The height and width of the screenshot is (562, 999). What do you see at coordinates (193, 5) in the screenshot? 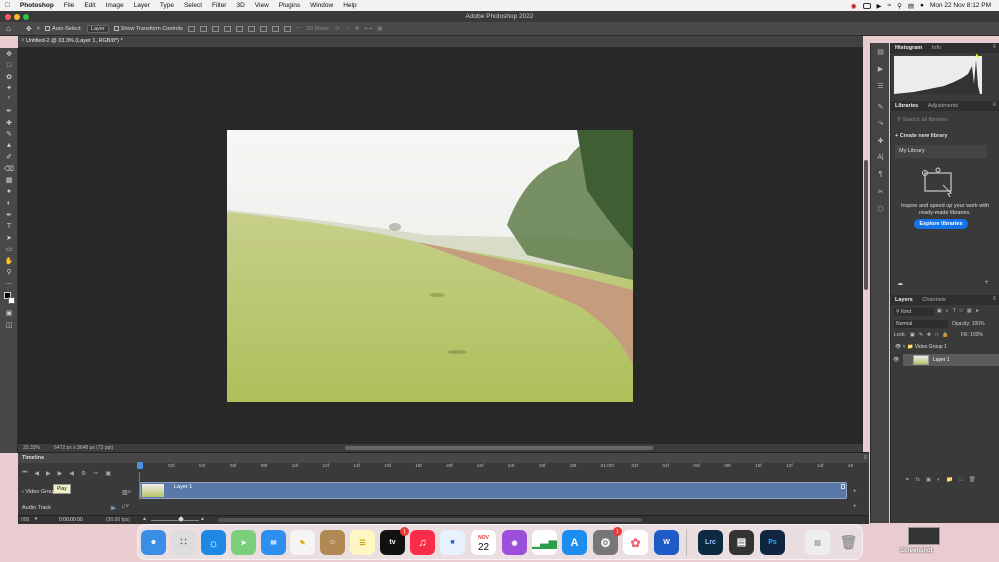
I see `menu-select: Select` at bounding box center [193, 5].